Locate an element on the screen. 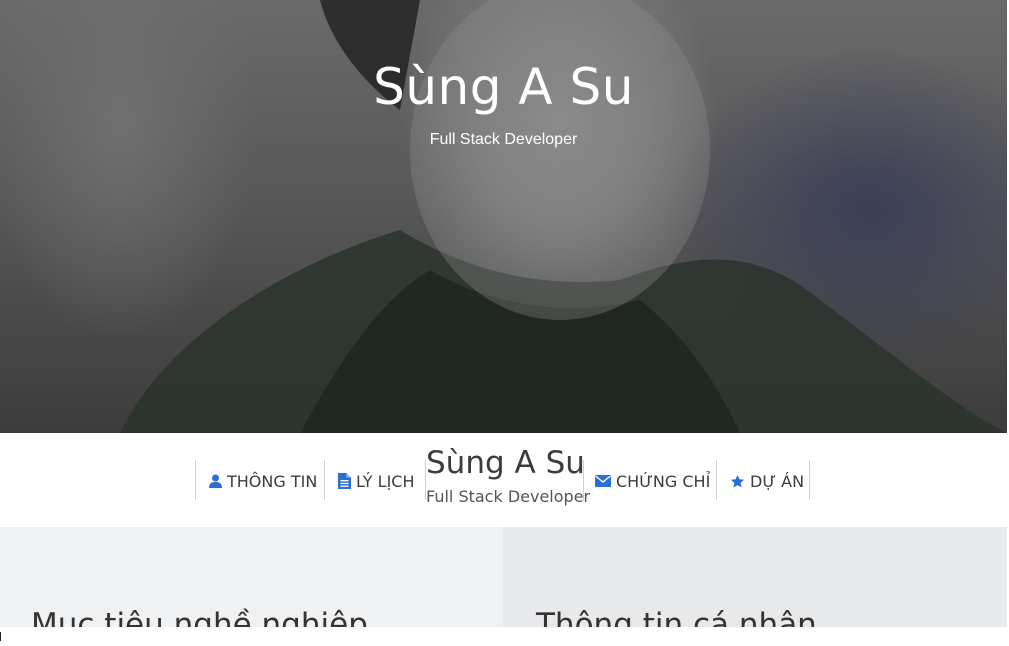 This screenshot has width=1009, height=646. envelope-icon is located at coordinates (603, 481).